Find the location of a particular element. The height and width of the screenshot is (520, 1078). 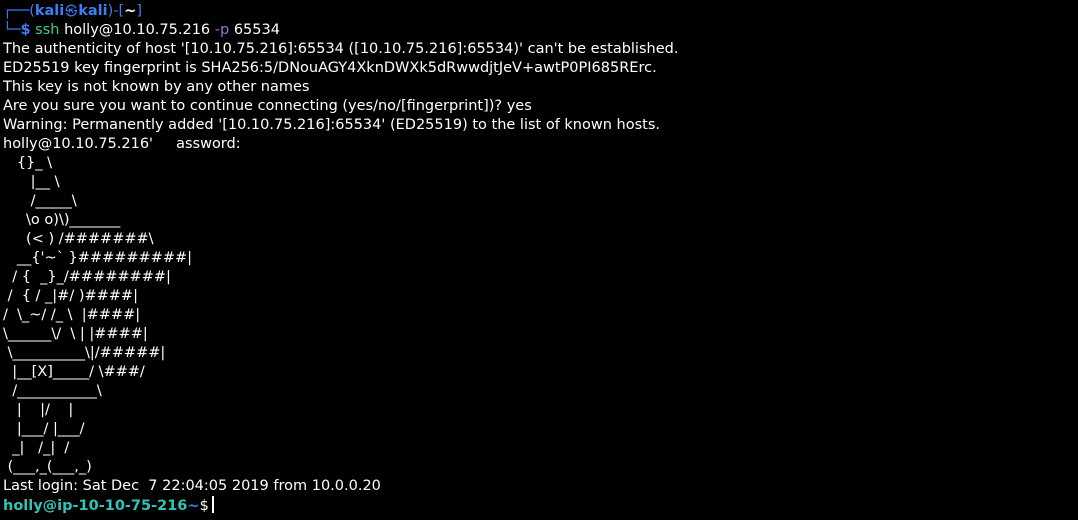

command-line: └─$ ssh holly@10.10.75.216 -p 65534 is located at coordinates (540, 30).